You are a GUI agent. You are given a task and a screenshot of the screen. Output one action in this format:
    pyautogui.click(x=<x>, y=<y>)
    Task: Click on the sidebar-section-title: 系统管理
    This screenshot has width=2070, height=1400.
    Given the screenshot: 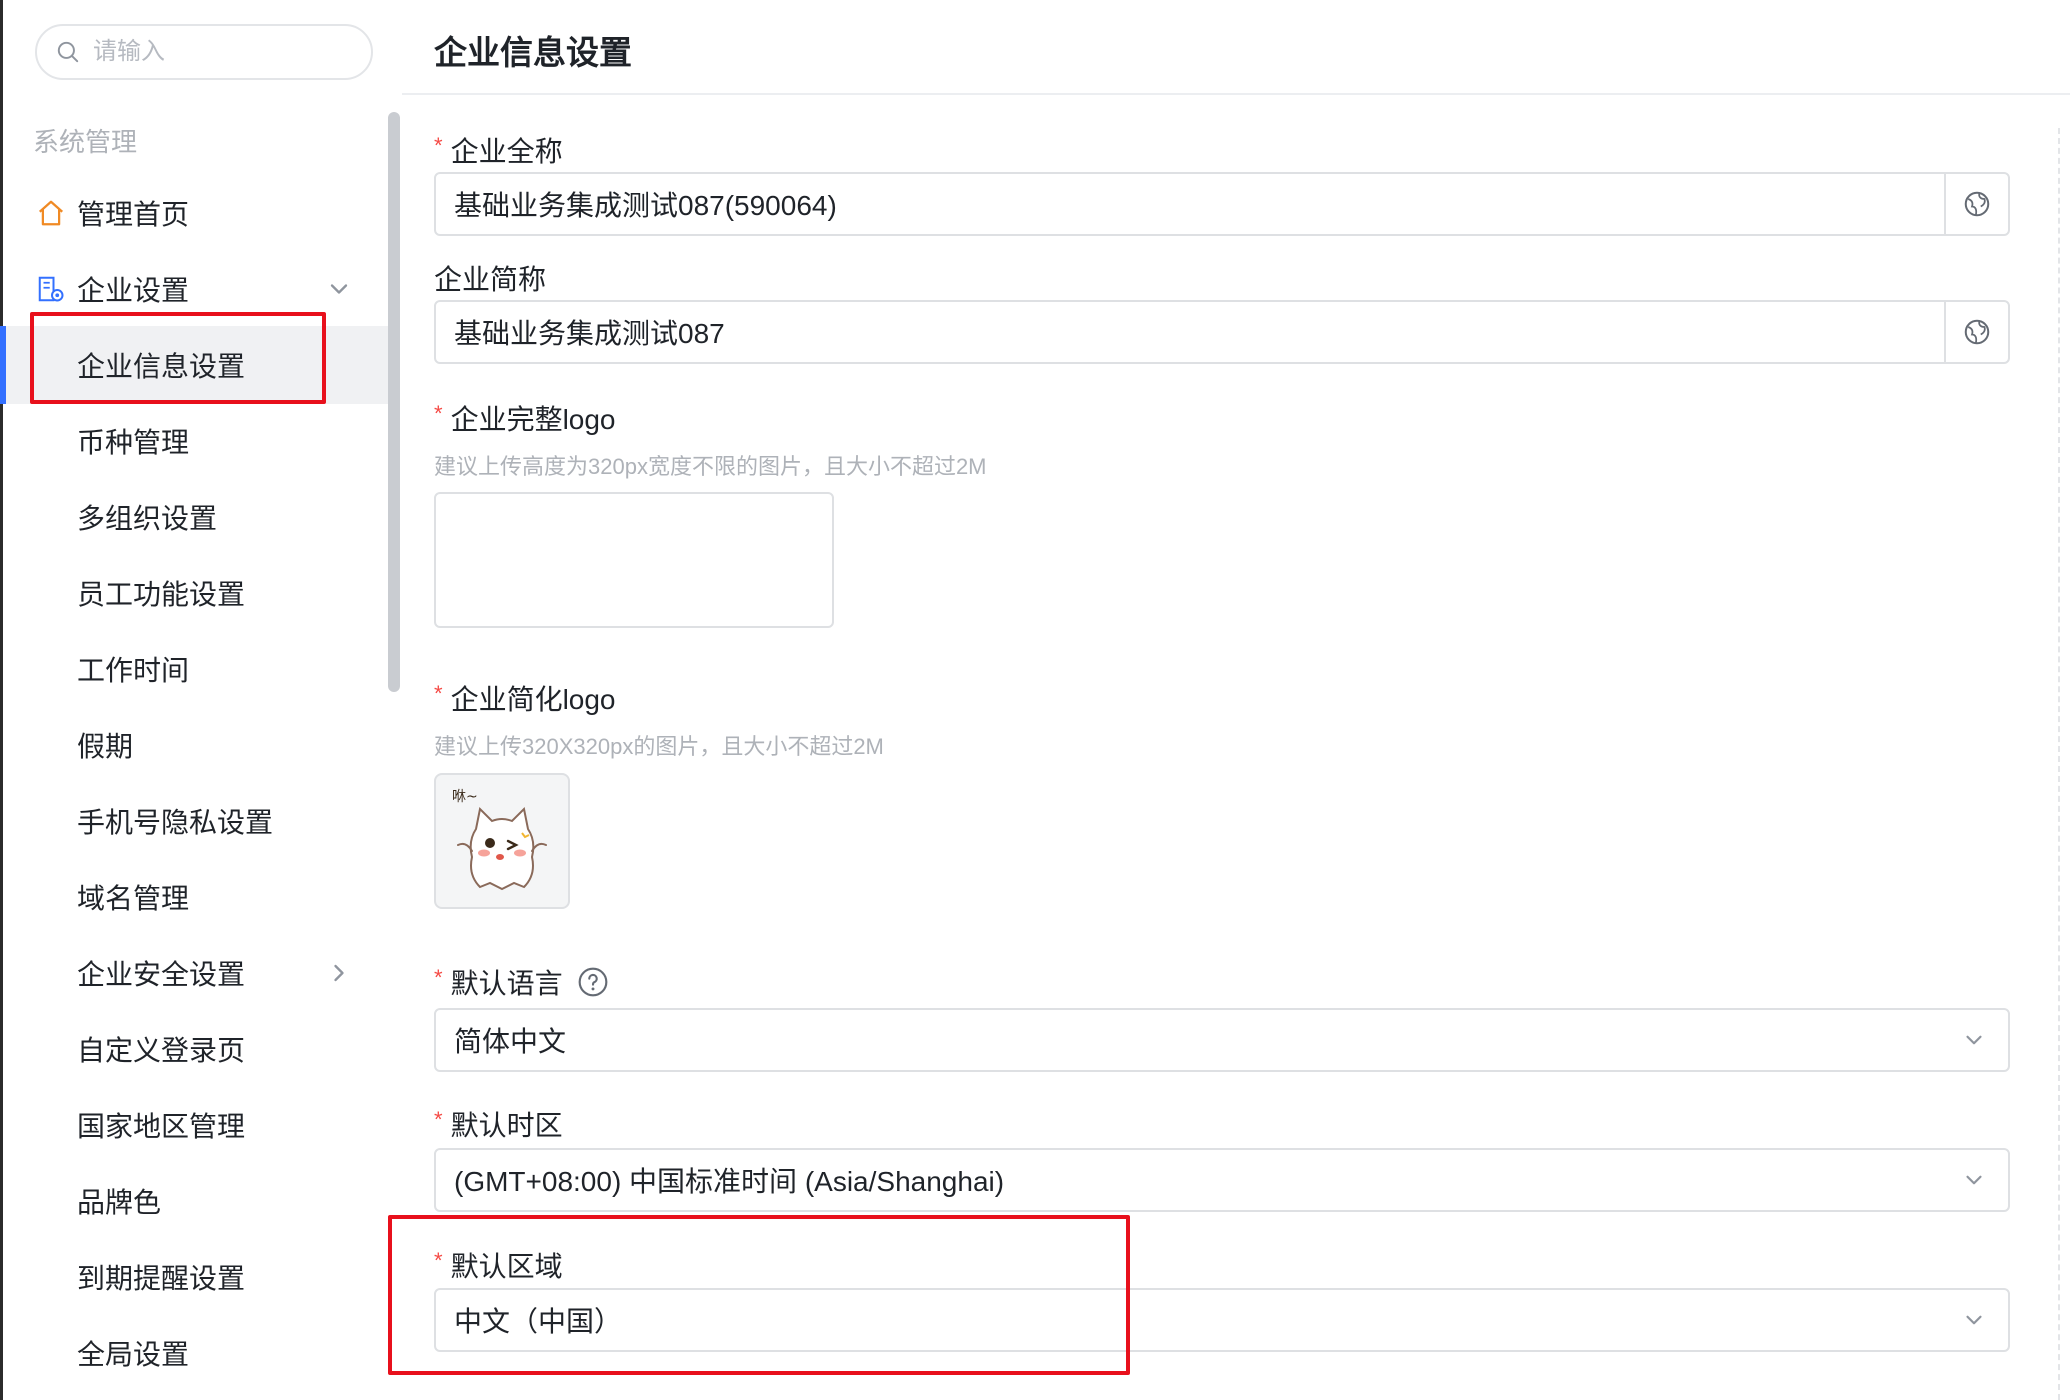 What is the action you would take?
    pyautogui.click(x=85, y=142)
    